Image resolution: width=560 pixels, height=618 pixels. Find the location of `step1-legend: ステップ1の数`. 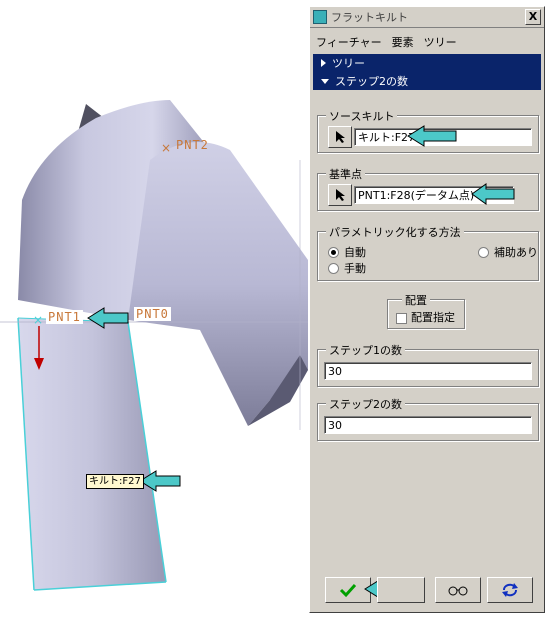

step1-legend: ステップ1の数 is located at coordinates (365, 350).